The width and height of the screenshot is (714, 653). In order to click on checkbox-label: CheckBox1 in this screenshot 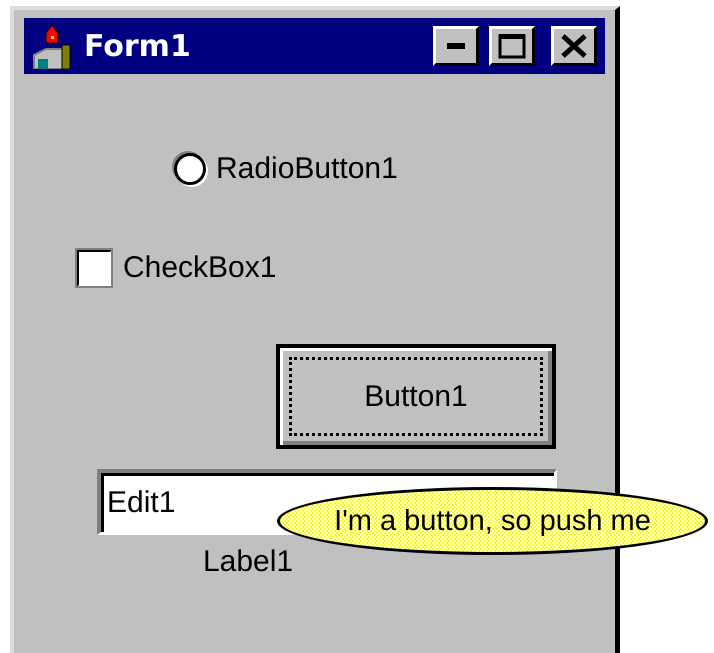, I will do `click(199, 268)`.